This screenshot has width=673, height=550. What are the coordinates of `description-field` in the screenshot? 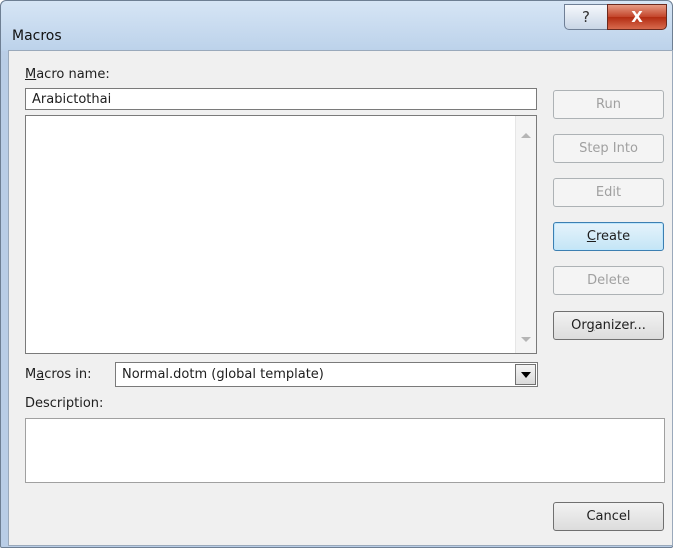 It's located at (345, 450).